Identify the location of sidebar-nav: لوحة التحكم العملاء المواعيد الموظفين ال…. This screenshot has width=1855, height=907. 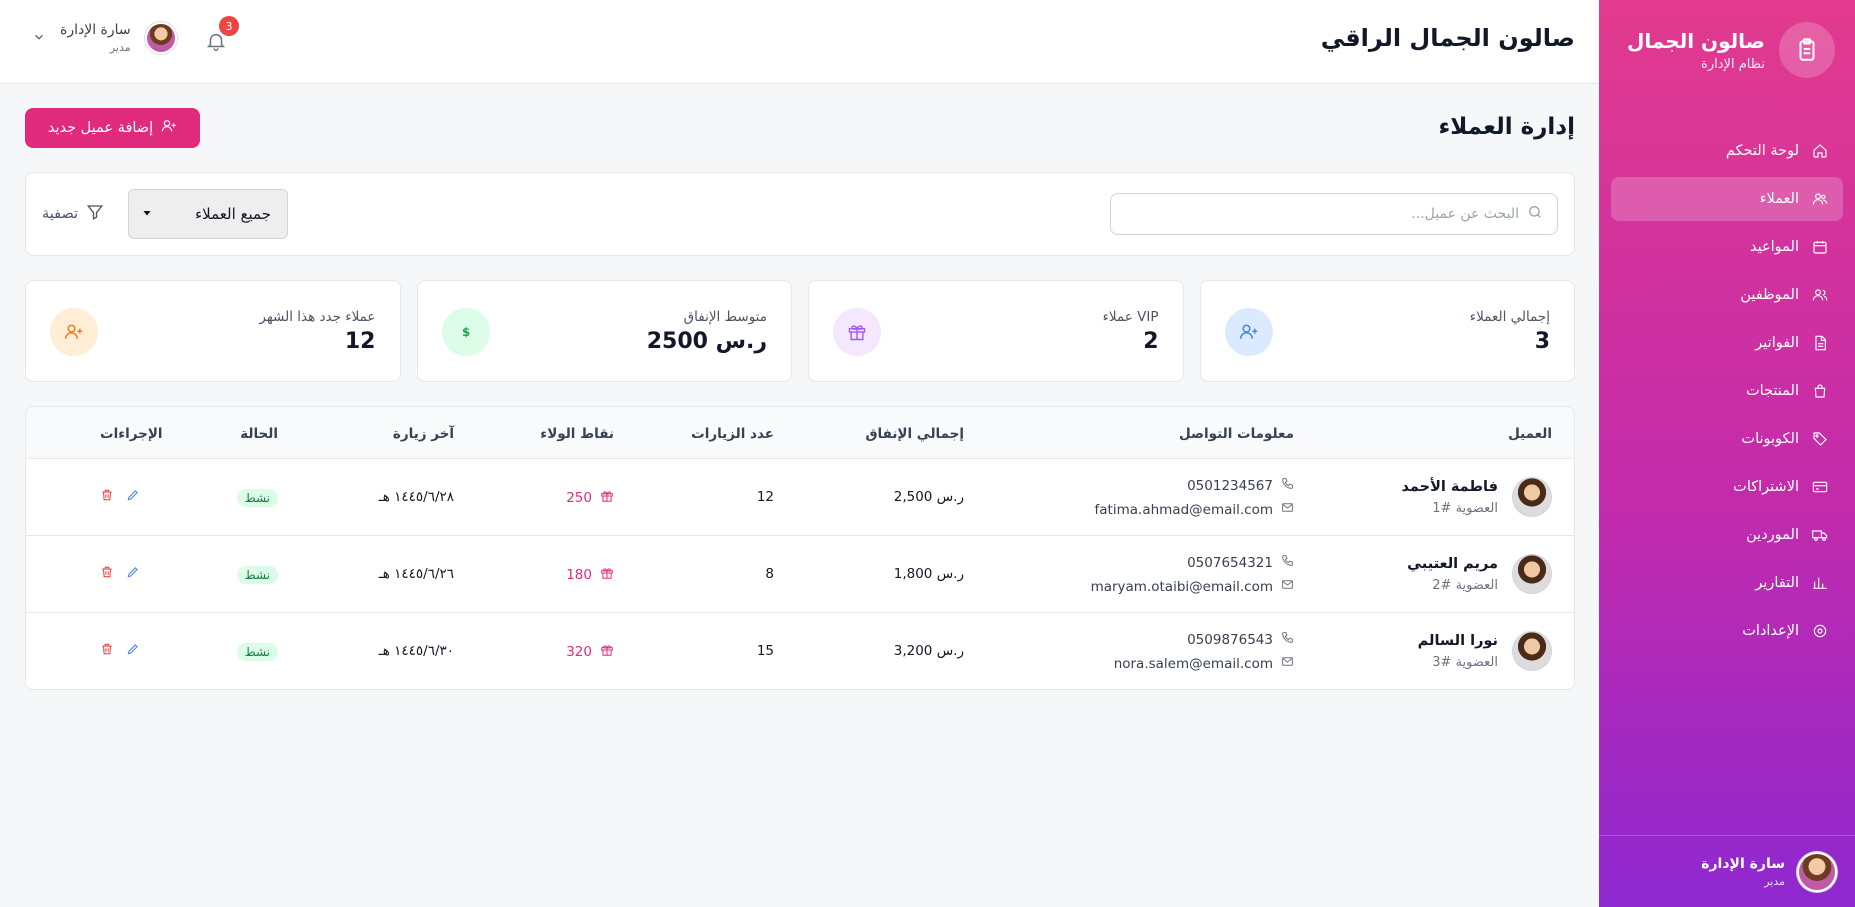
(1727, 393).